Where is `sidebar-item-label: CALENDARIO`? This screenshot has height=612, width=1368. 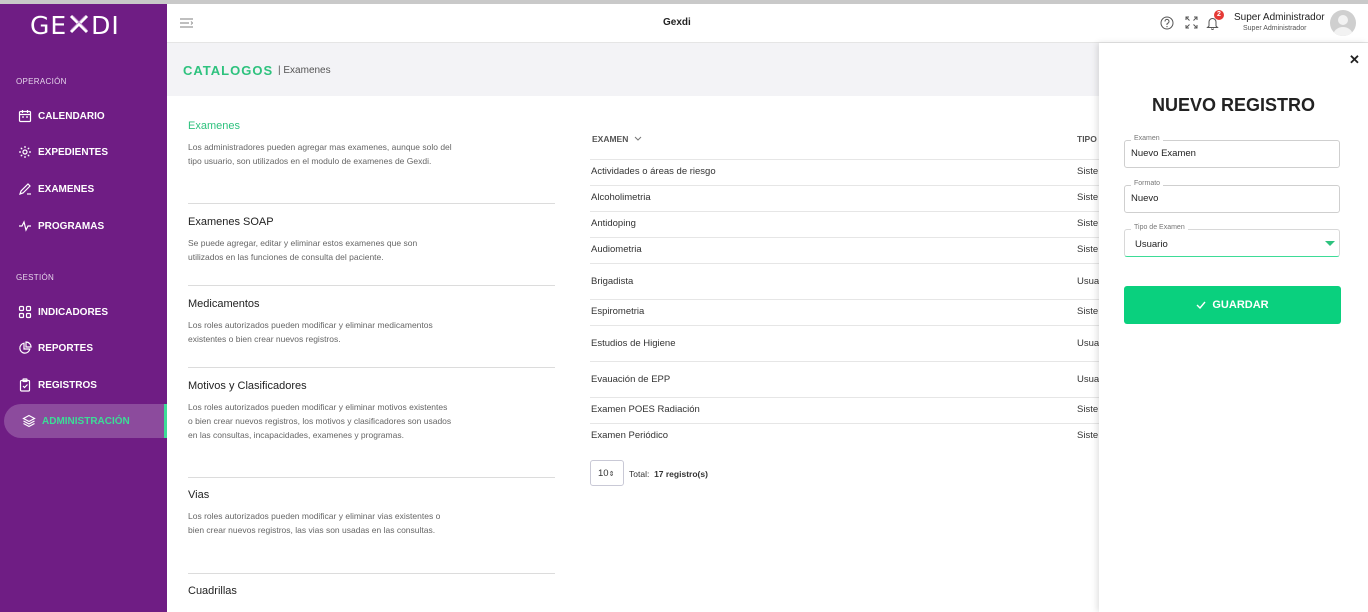
sidebar-item-label: CALENDARIO is located at coordinates (71, 116).